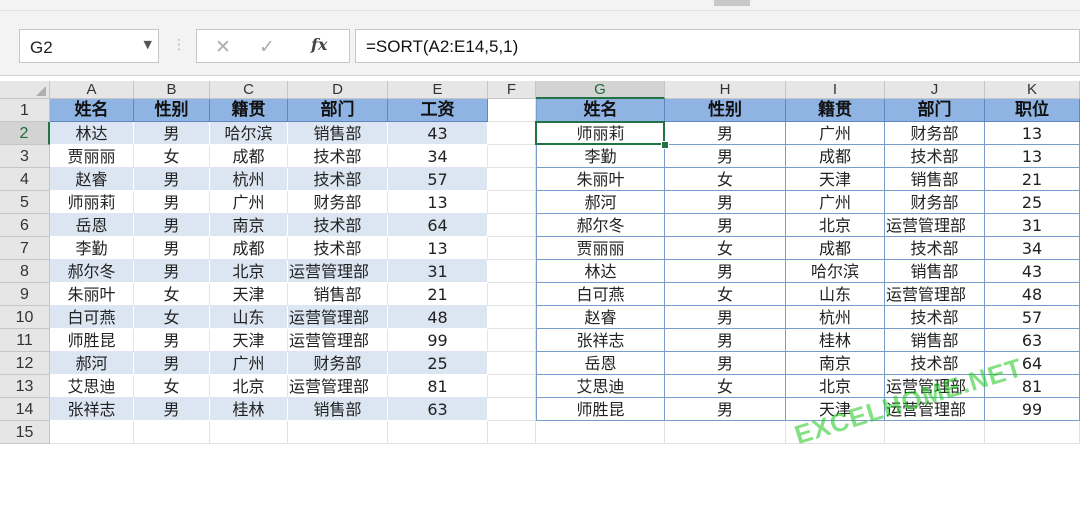 The image size is (1080, 528). Describe the element at coordinates (600, 179) in the screenshot. I see `cell-g4: 朱丽叶` at that location.